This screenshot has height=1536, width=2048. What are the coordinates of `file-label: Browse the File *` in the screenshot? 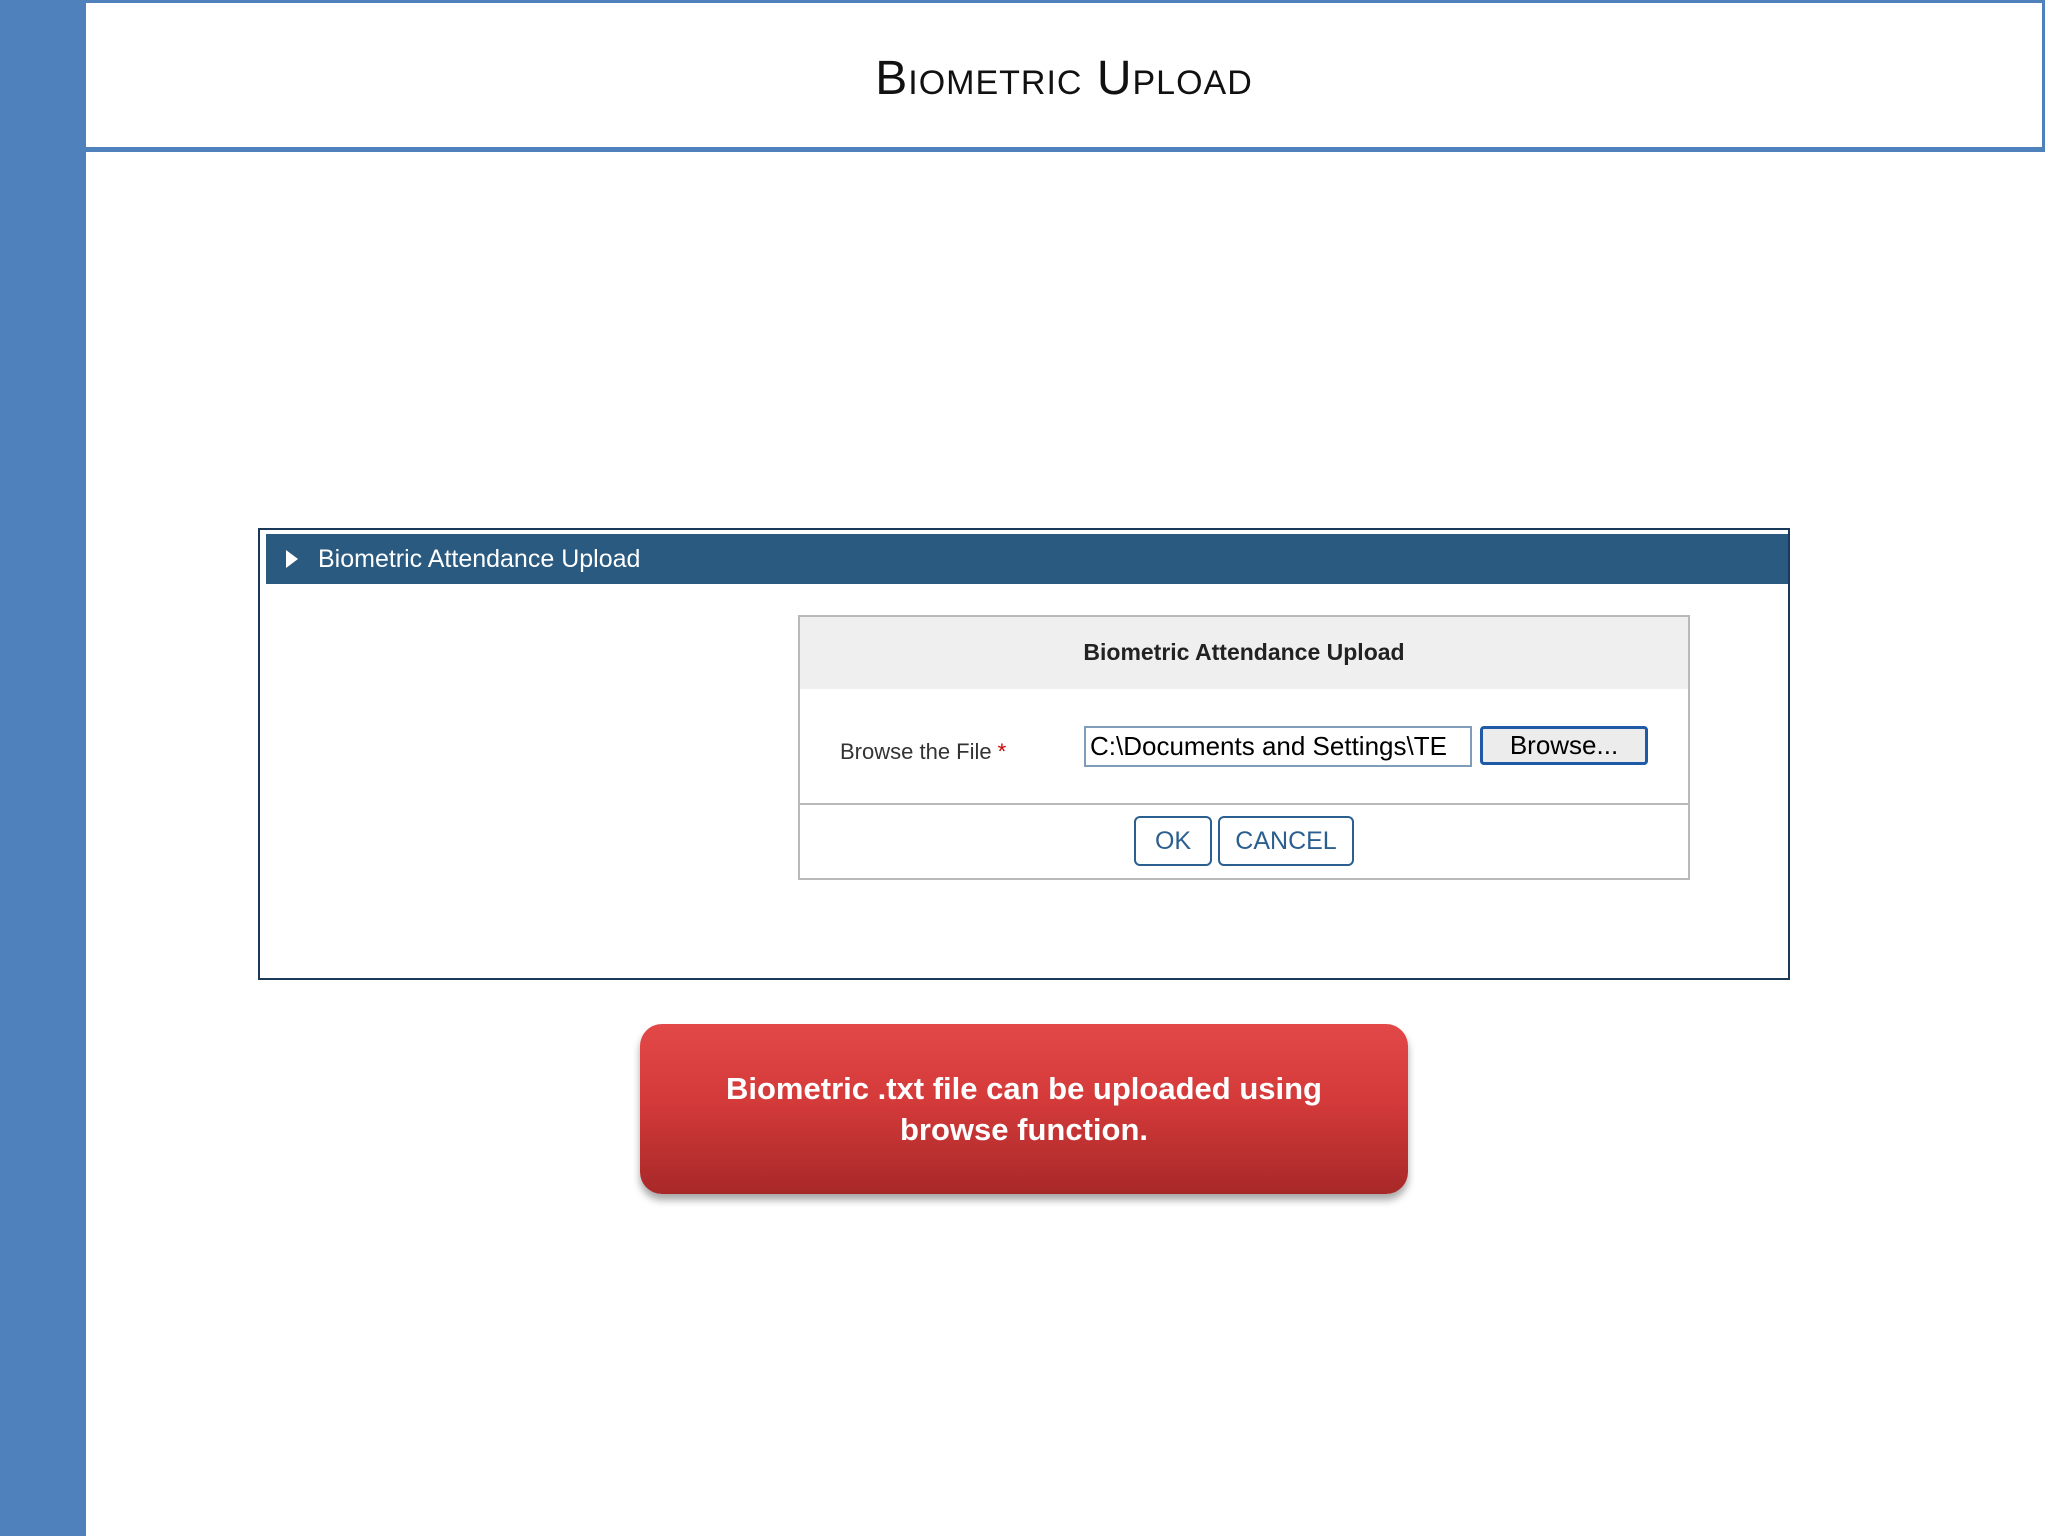 It's located at (923, 752).